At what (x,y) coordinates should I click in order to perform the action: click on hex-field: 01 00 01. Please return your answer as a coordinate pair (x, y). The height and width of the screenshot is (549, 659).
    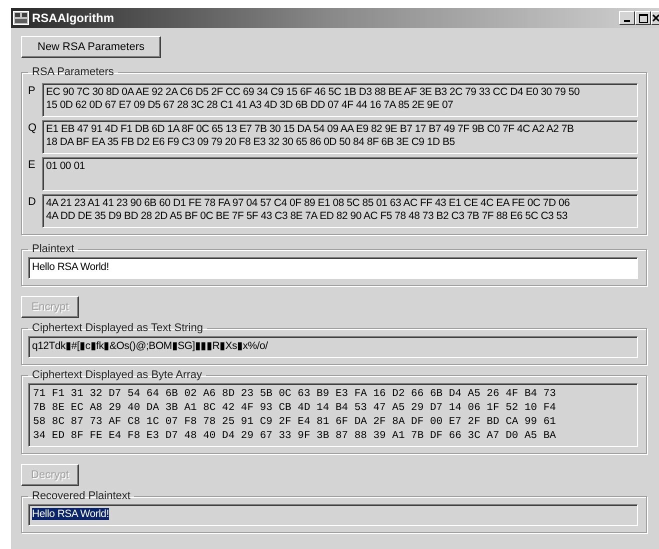
    Looking at the image, I should click on (340, 174).